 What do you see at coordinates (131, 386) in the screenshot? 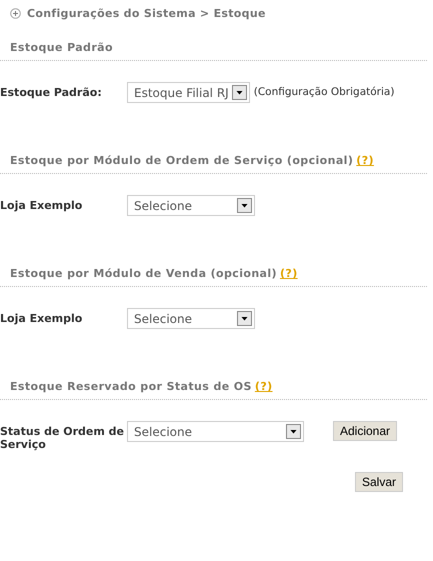
I see `section-title: Estoque Reservado por Status de OS` at bounding box center [131, 386].